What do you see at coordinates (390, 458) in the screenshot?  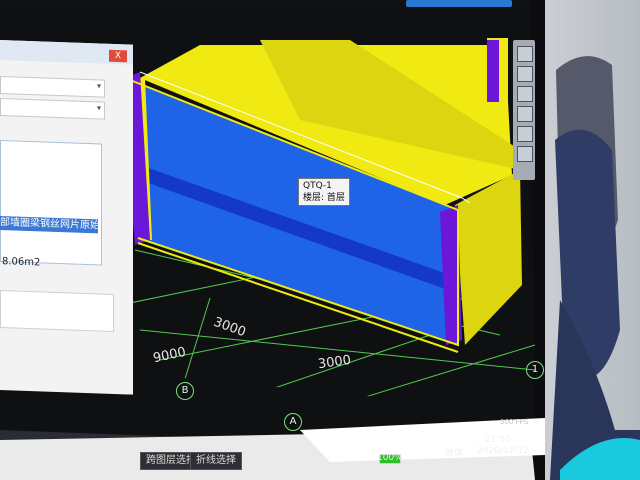 I see `battery-level-text: 100%` at bounding box center [390, 458].